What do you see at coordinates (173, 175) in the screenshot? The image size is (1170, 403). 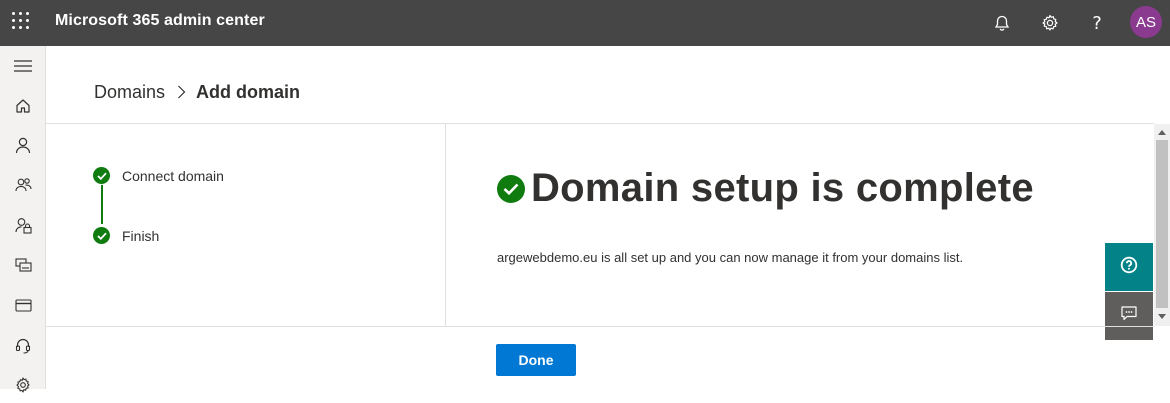 I see `step-label: Connect domain` at bounding box center [173, 175].